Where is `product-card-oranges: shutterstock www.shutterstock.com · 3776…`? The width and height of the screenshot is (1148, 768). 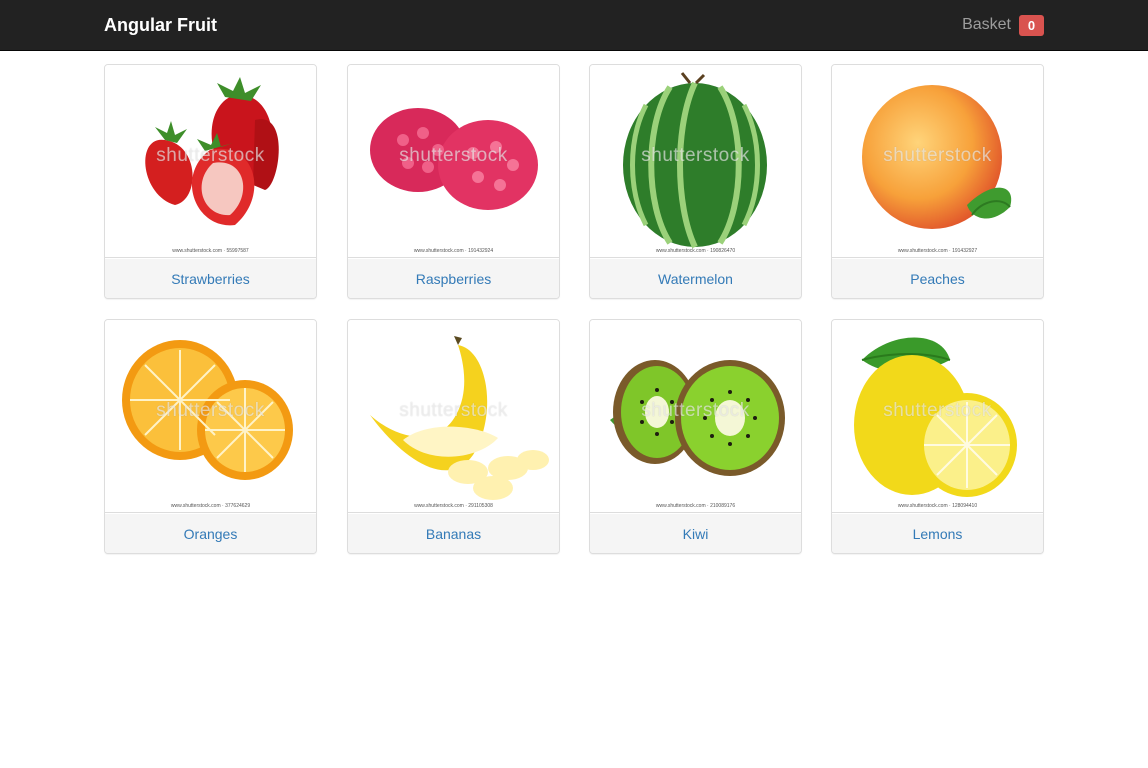
product-card-oranges: shutterstock www.shutterstock.com · 3776… is located at coordinates (210, 436).